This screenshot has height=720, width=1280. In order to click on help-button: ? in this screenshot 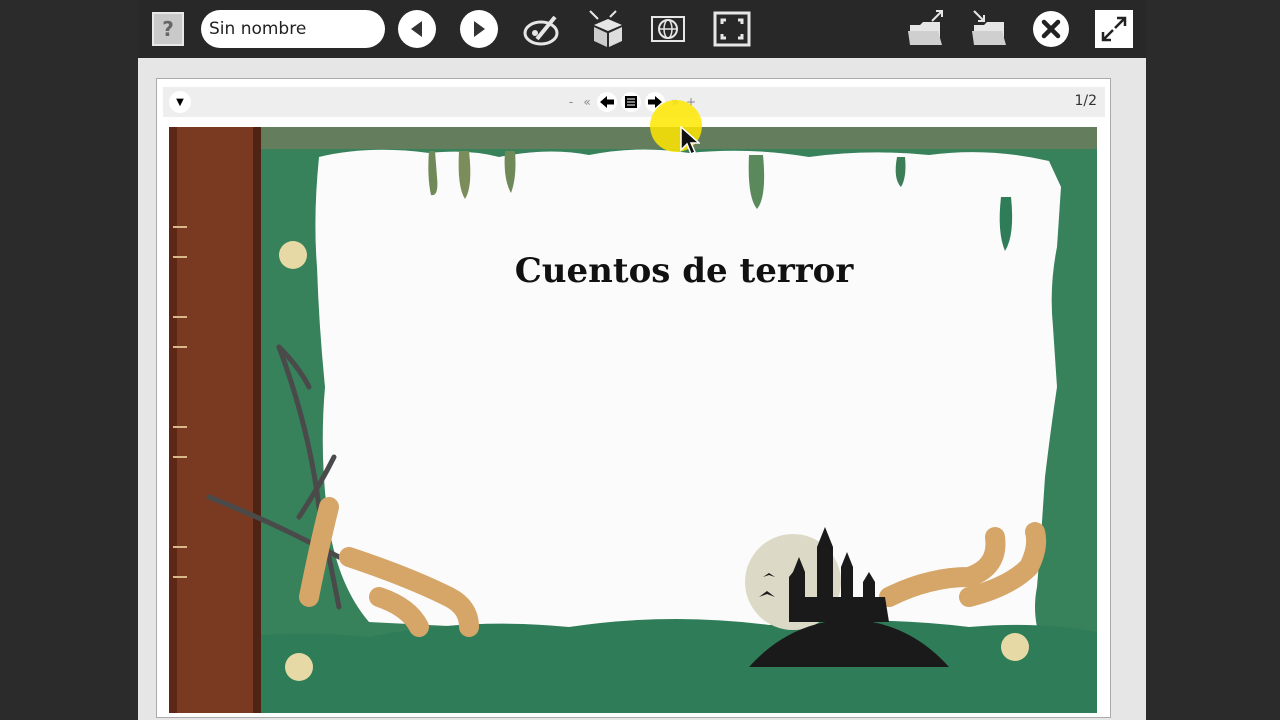, I will do `click(168, 29)`.